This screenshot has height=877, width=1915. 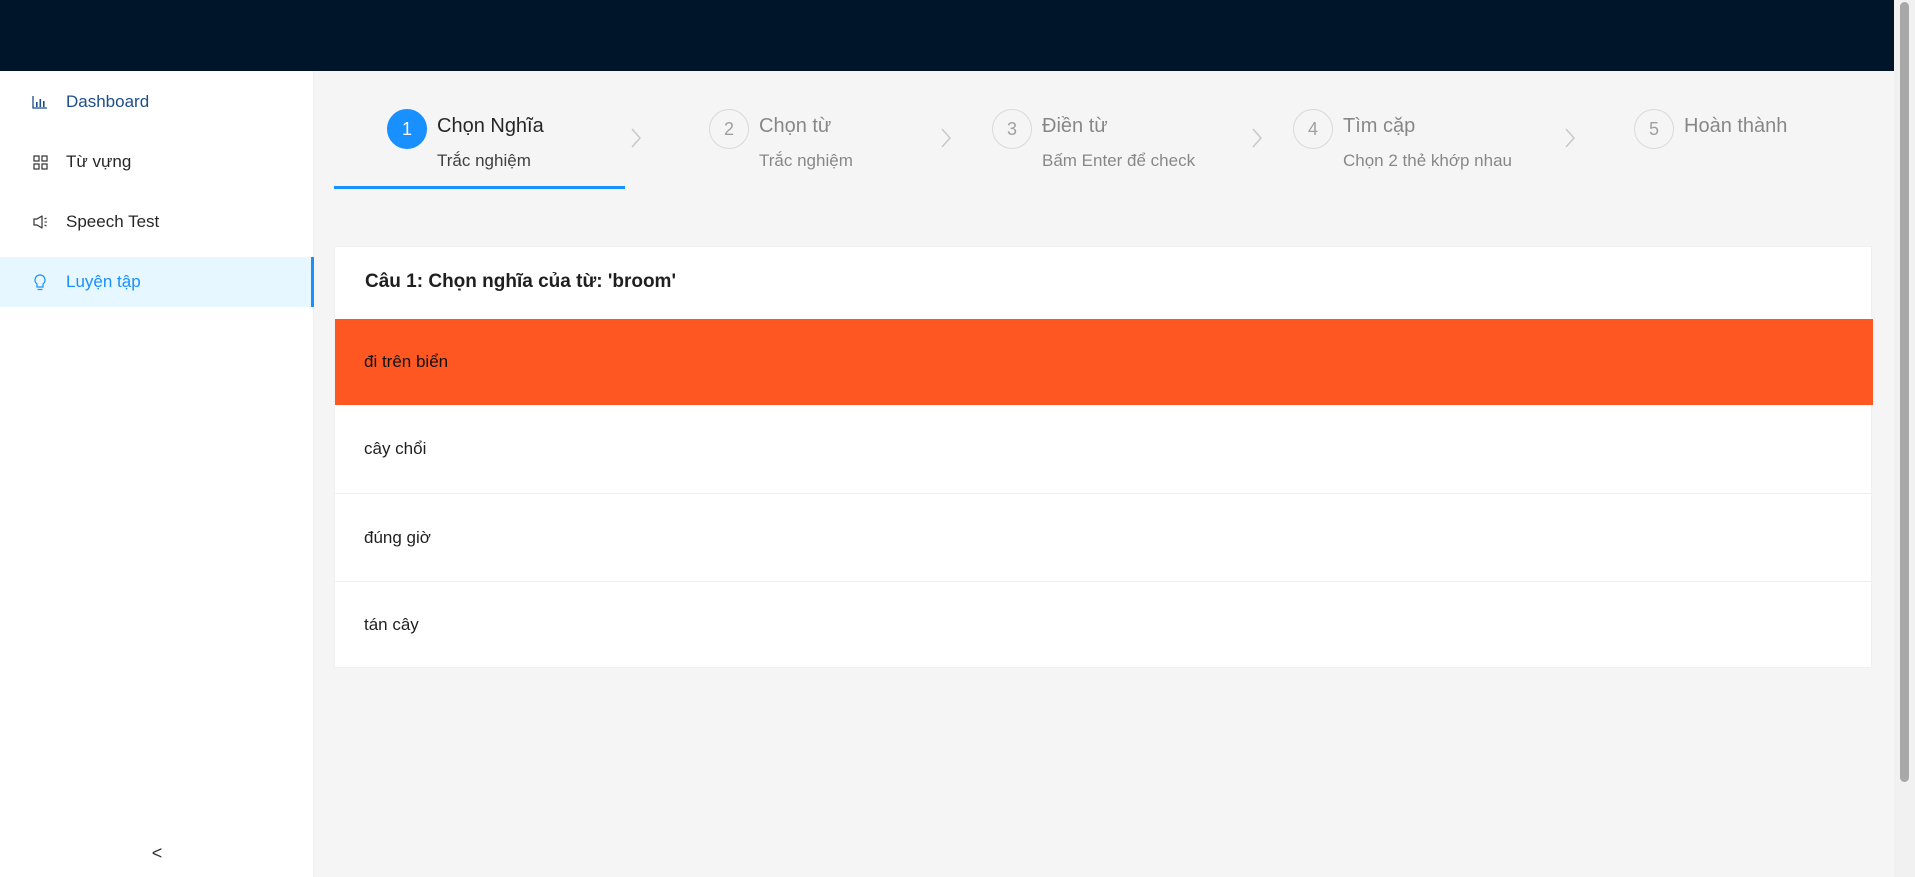 I want to click on step-number: 1, so click(x=407, y=129).